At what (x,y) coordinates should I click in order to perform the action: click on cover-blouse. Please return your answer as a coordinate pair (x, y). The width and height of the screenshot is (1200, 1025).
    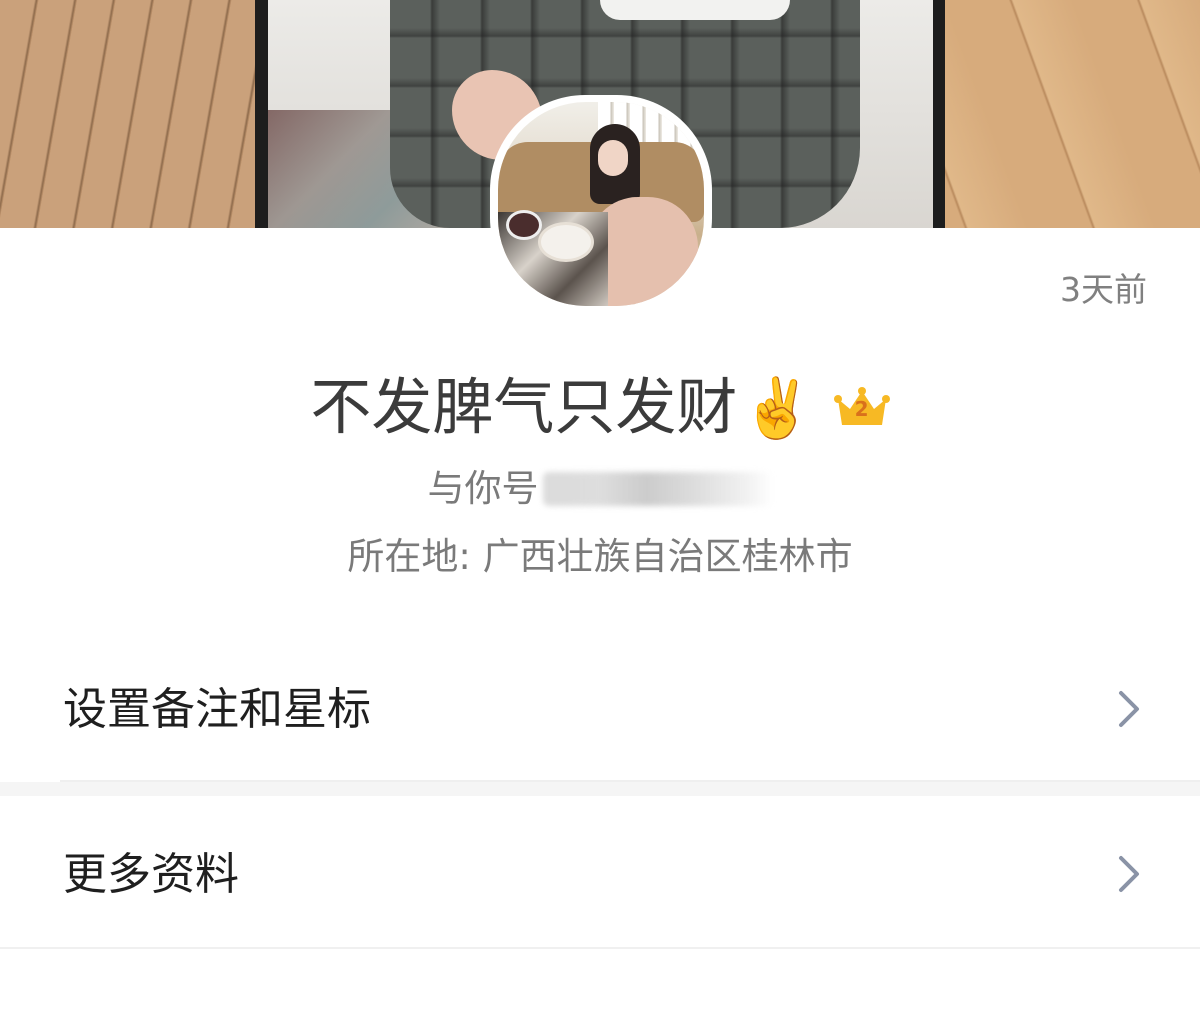
    Looking at the image, I should click on (695, 10).